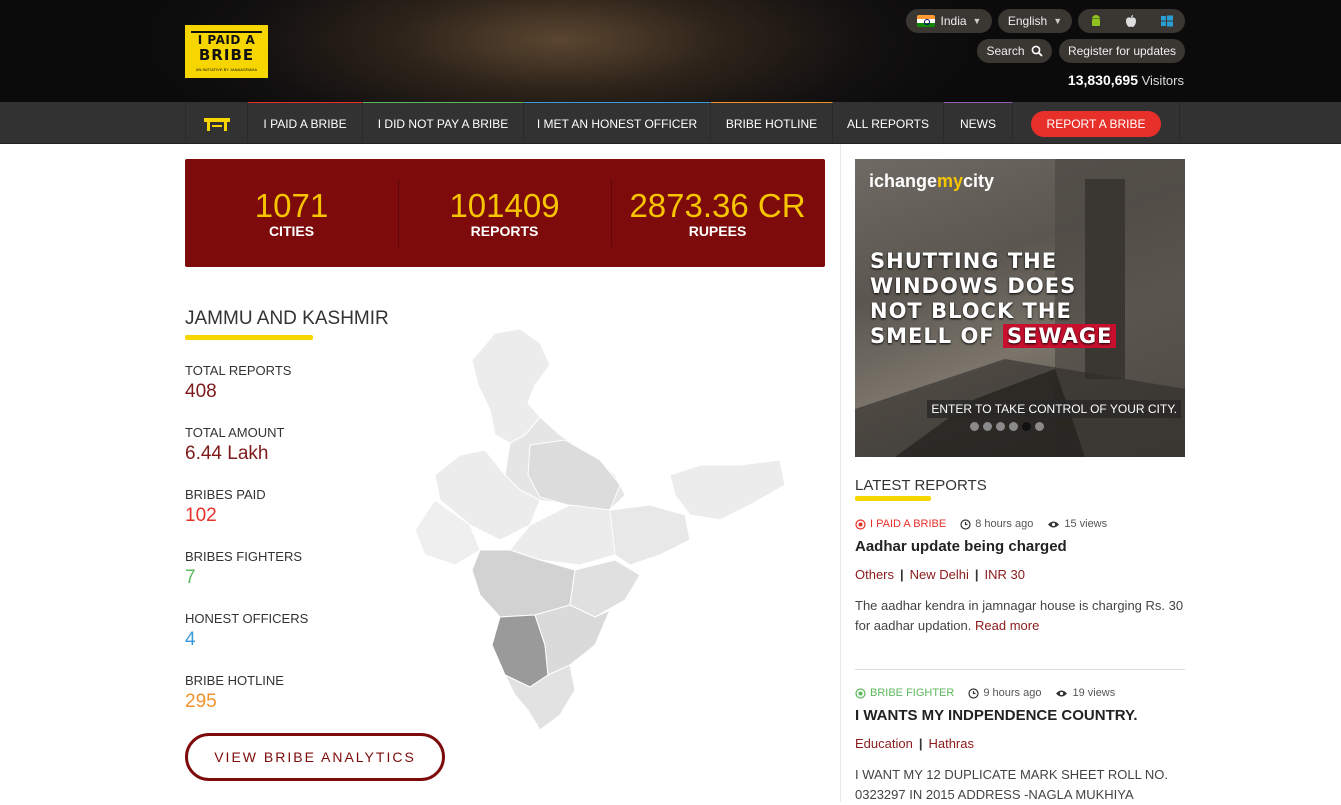  Describe the element at coordinates (914, 743) in the screenshot. I see `report-tags: Education | Hathras` at that location.